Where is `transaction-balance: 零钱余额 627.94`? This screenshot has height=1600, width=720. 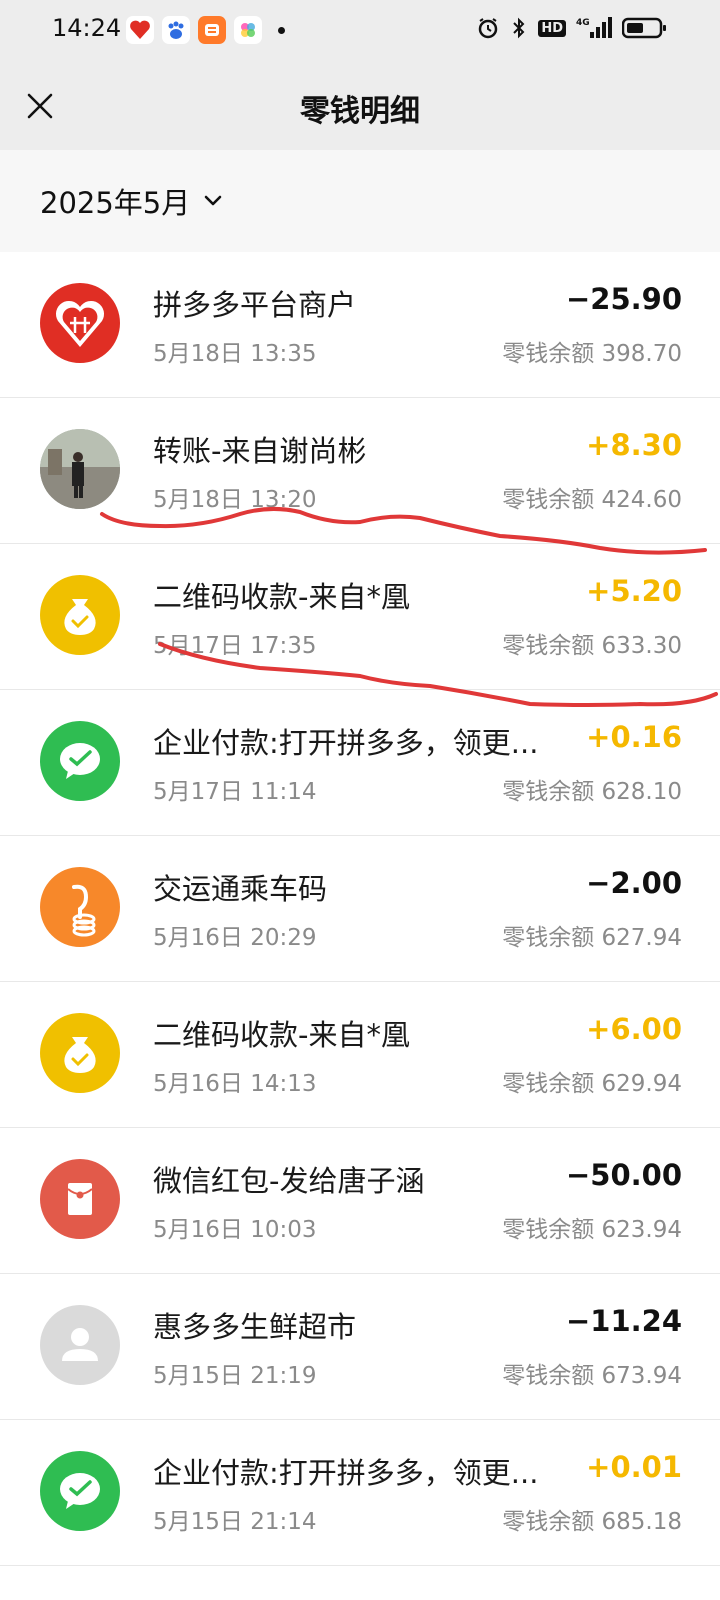
transaction-balance: 零钱余额 627.94 is located at coordinates (592, 938).